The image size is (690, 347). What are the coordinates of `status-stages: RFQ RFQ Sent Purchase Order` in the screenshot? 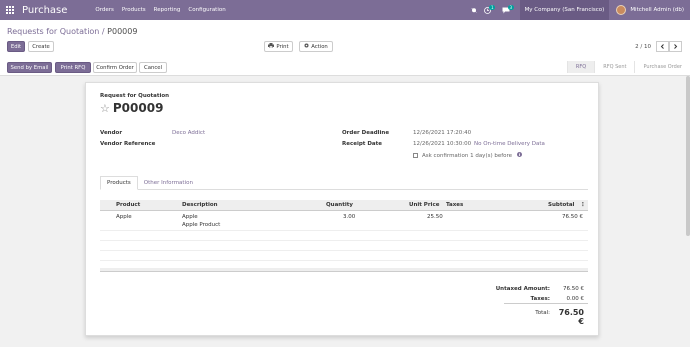 It's located at (628, 67).